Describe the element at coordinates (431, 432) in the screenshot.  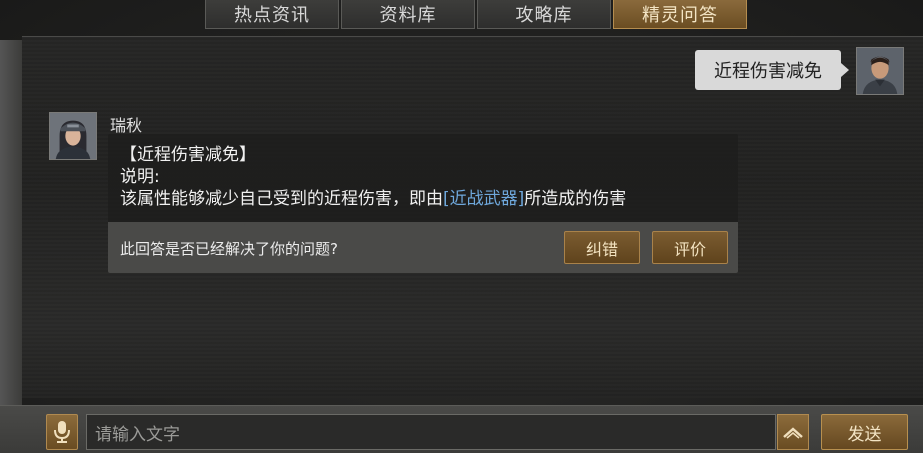
I see `message-input: 请输入文字` at that location.